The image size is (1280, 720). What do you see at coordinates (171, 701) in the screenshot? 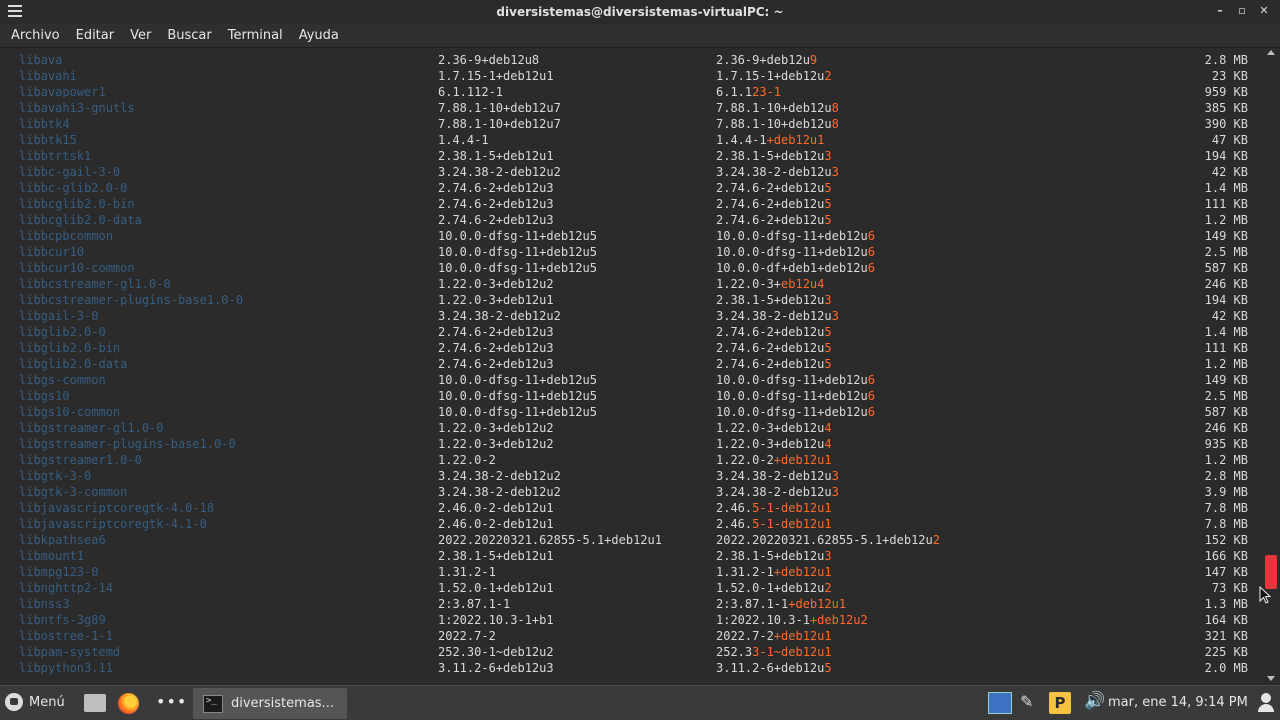
I see `more-apps-icon: •••` at bounding box center [171, 701].